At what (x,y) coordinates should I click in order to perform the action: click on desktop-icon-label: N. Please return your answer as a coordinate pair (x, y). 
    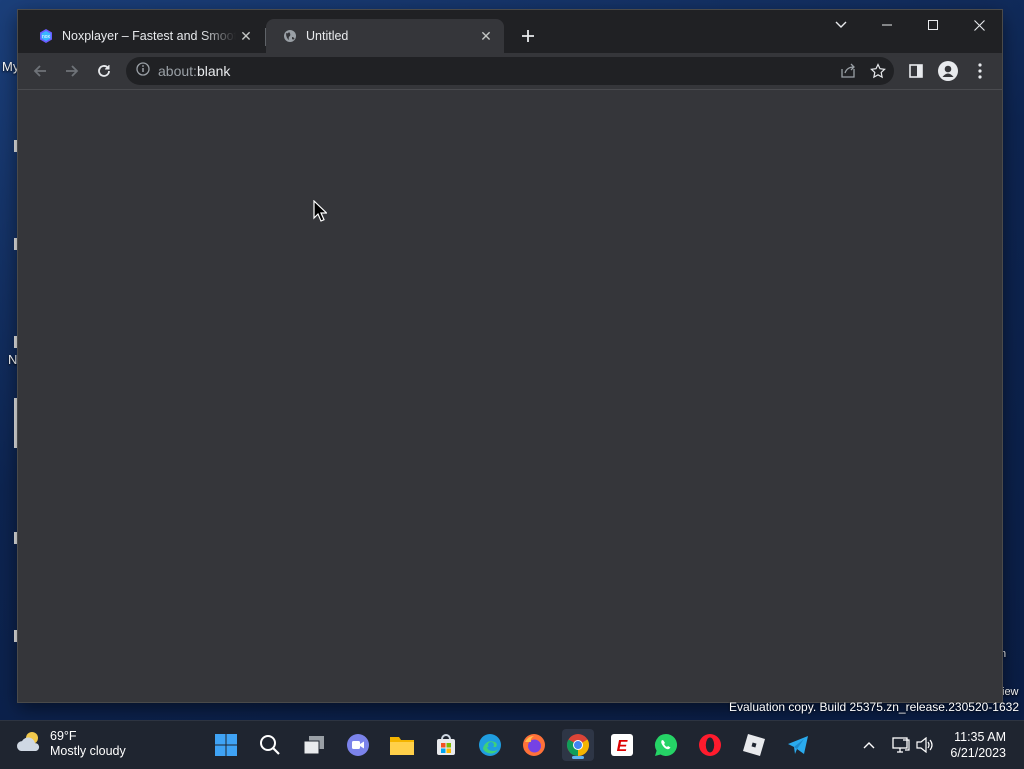
    Looking at the image, I should click on (12, 359).